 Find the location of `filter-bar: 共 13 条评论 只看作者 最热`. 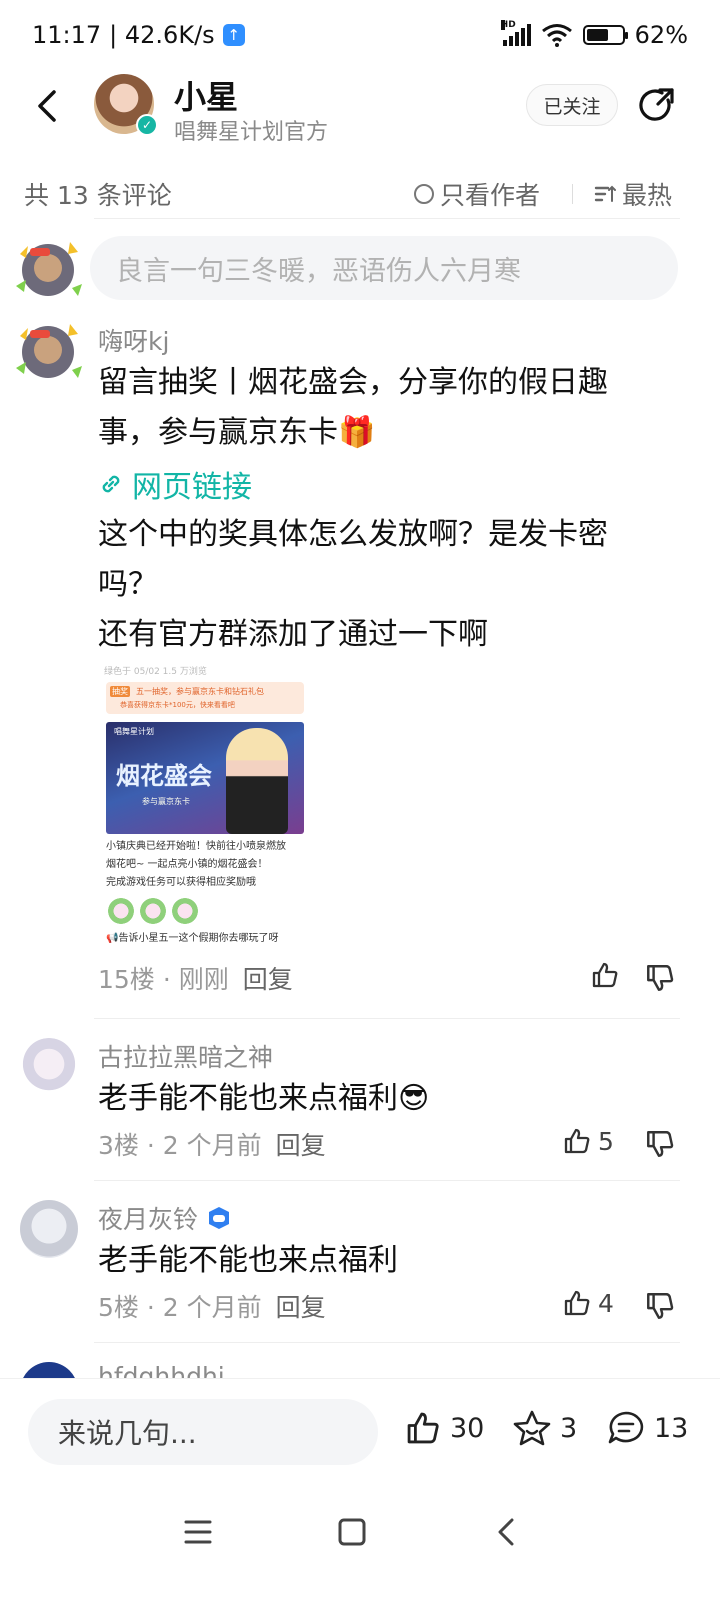

filter-bar: 共 13 条评论 只看作者 最热 is located at coordinates (360, 192).